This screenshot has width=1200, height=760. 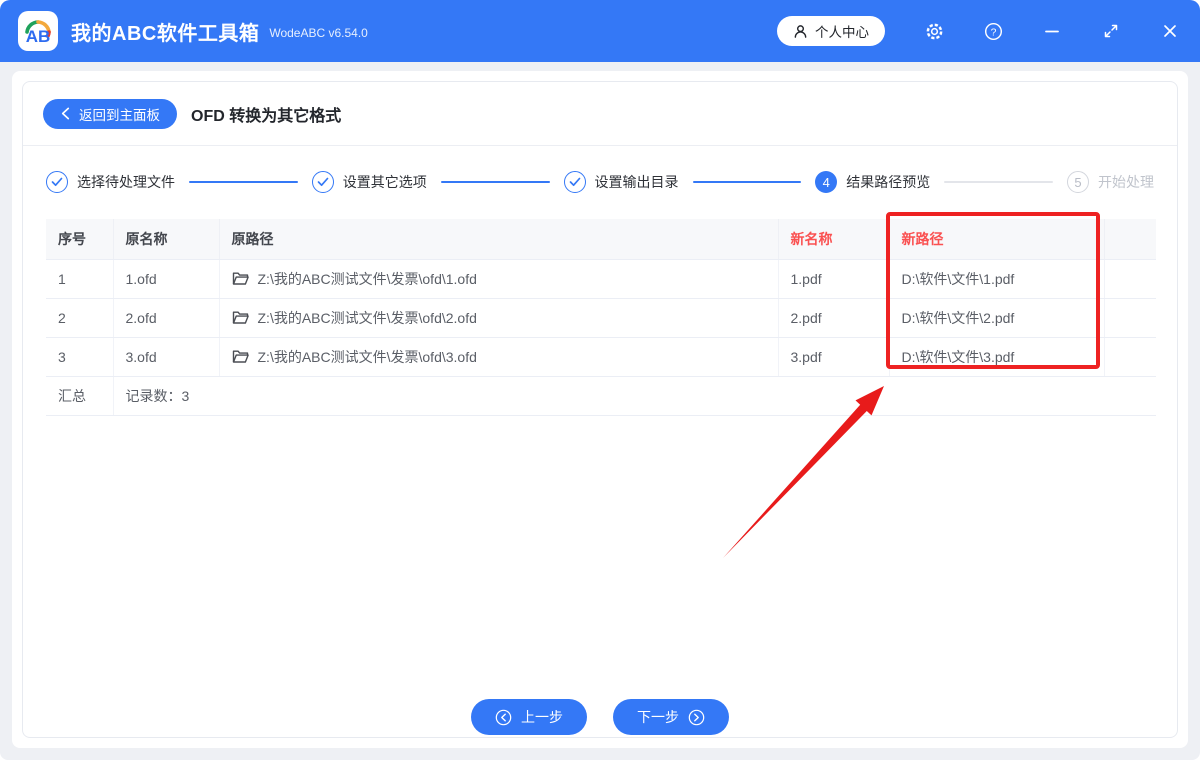 What do you see at coordinates (800, 31) in the screenshot?
I see `person-icon` at bounding box center [800, 31].